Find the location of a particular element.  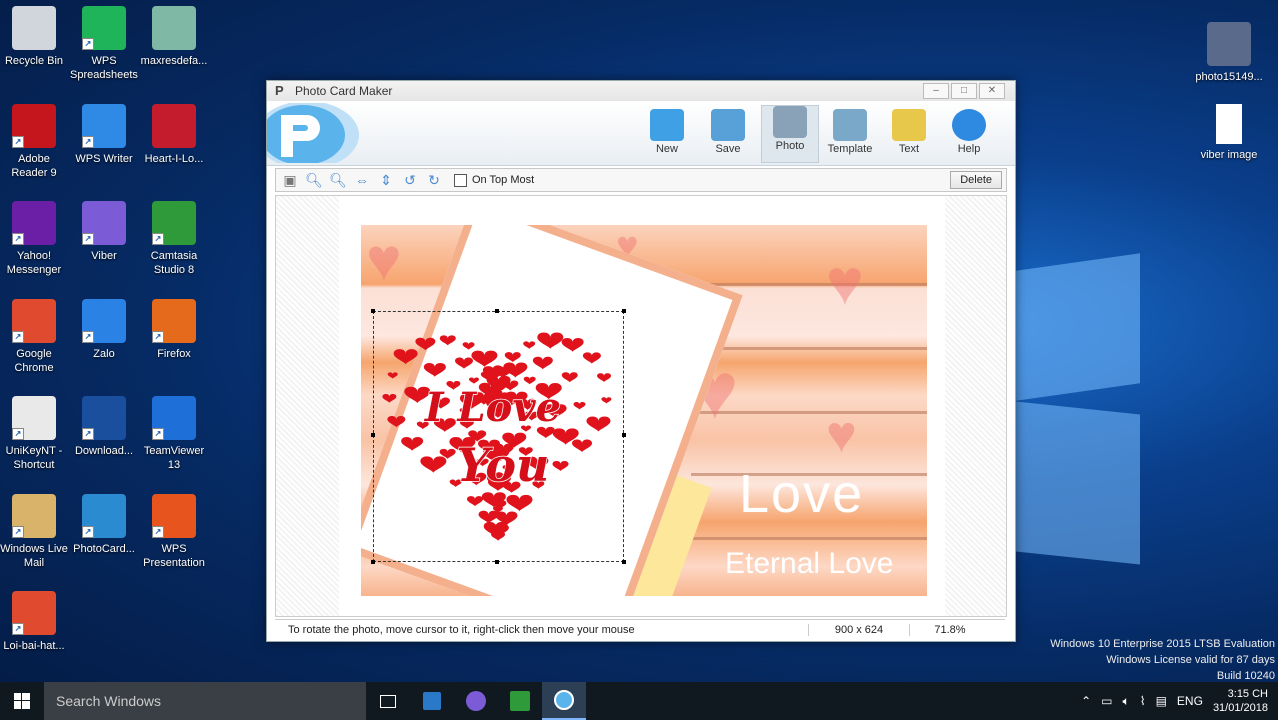

desktop-icon: Recycle Bin is located at coordinates (34, 37).